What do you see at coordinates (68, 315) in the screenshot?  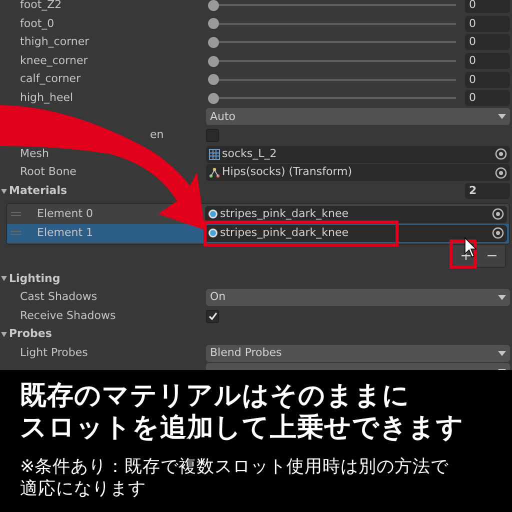 I see `field-label: Receive Shadows` at bounding box center [68, 315].